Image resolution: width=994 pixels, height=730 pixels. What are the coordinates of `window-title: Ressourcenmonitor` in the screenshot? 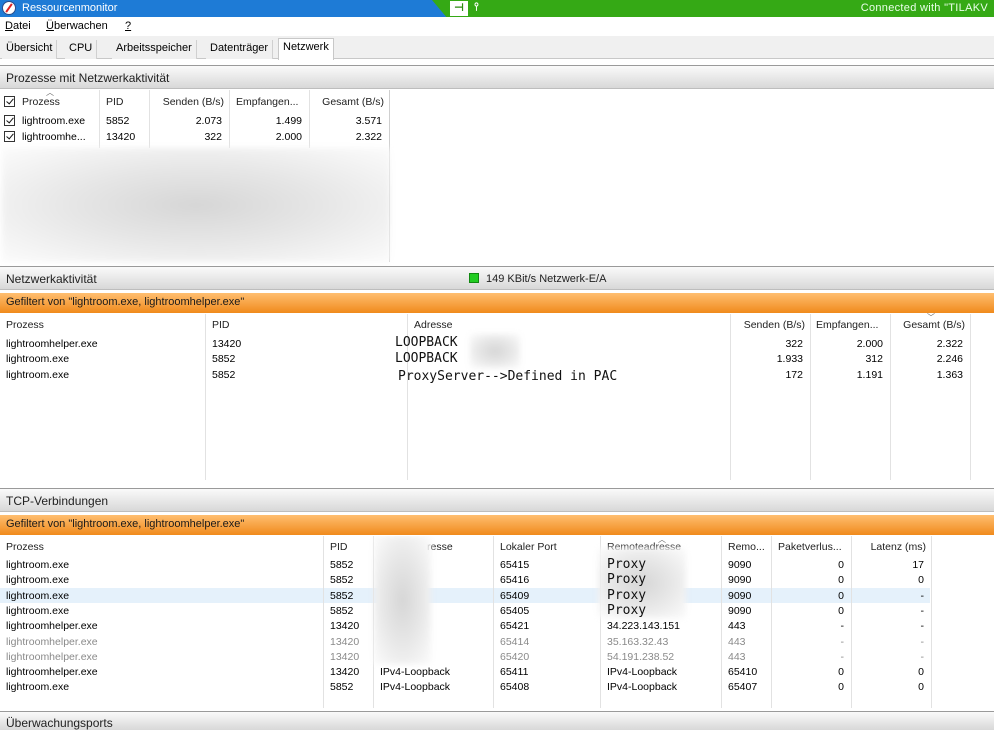 It's located at (70, 8).